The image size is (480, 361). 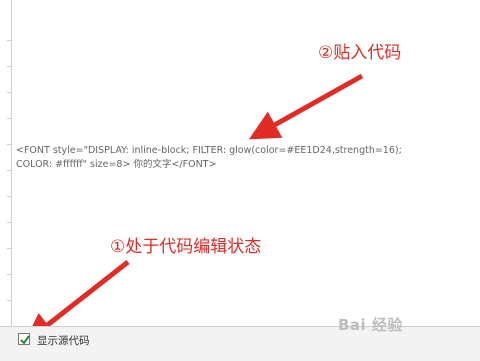 I want to click on show-source-checkbox, so click(x=24, y=339).